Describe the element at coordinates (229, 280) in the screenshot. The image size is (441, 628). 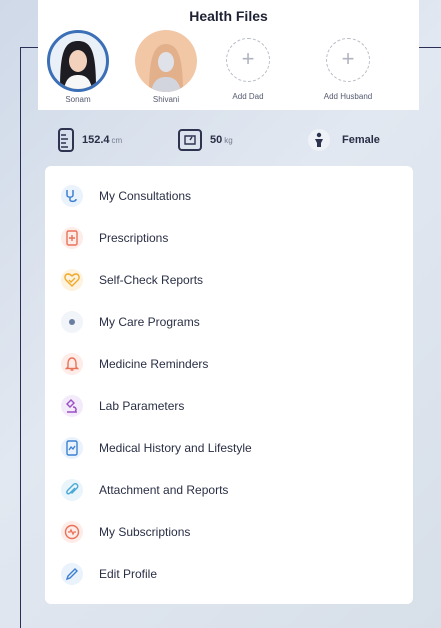
I see `menu-item-self-check-reports: Self-Check Reports` at that location.